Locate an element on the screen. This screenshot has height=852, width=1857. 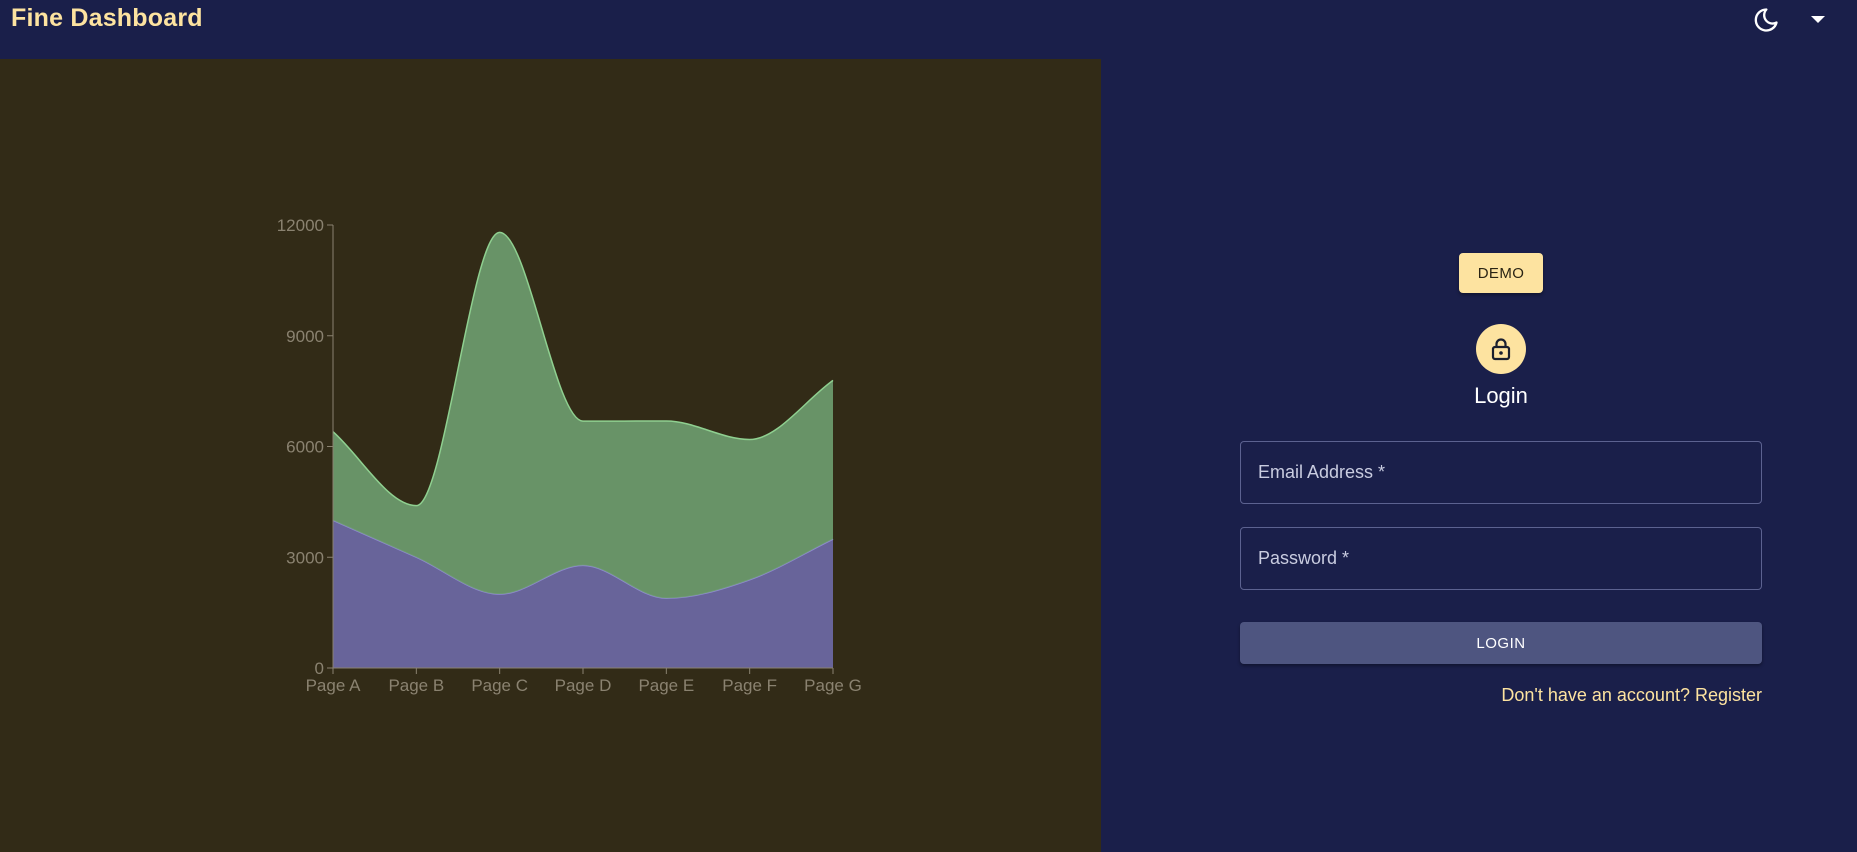
lock-icon is located at coordinates (1501, 349).